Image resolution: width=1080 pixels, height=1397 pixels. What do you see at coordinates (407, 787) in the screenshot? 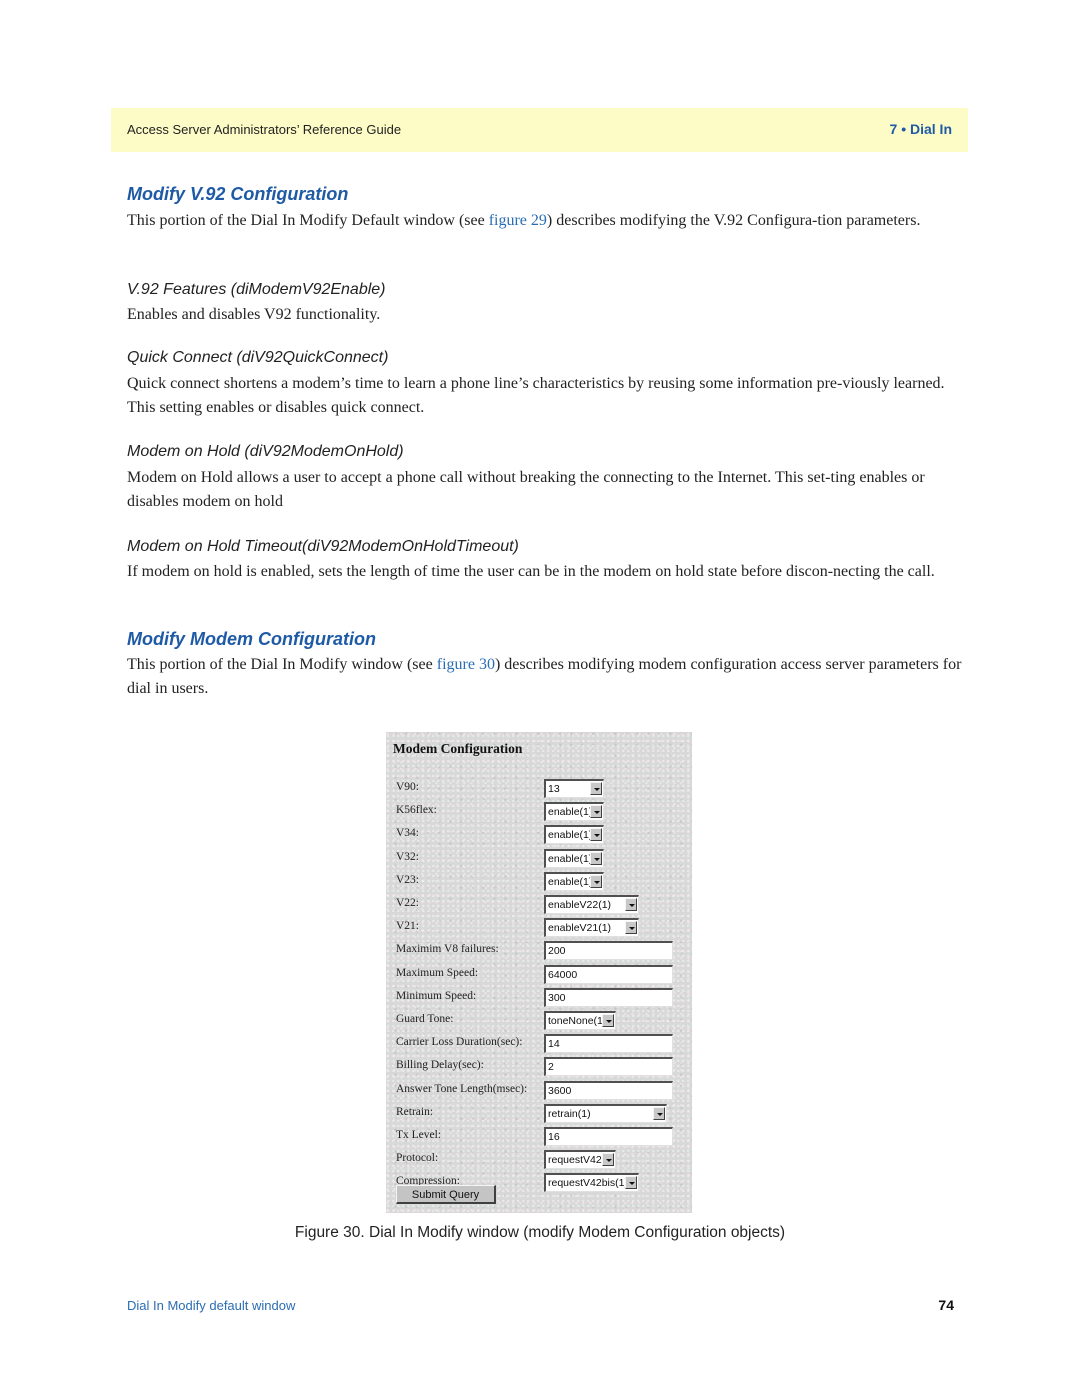
I see `field-label: V90:` at bounding box center [407, 787].